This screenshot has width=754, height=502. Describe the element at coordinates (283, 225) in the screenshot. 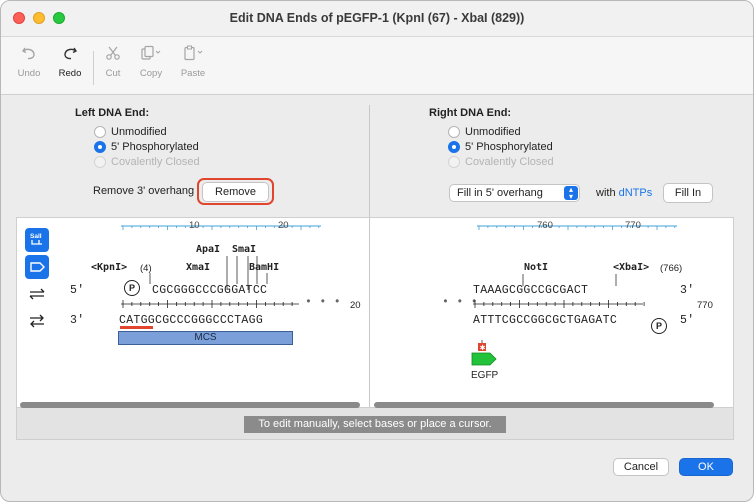

I see `ruler-label: 20` at that location.